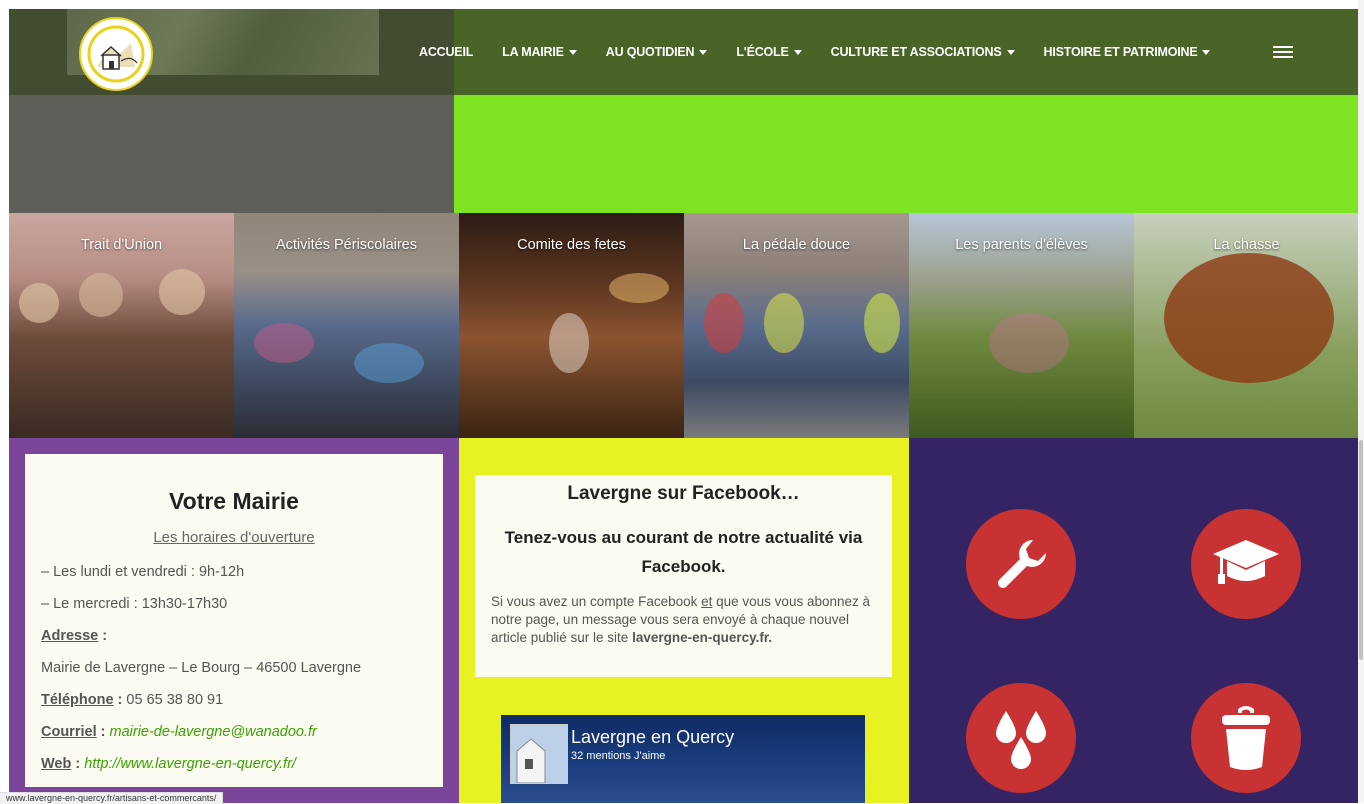 This screenshot has height=804, width=1364. I want to click on nav-label: L'ÉCOLE, so click(762, 52).